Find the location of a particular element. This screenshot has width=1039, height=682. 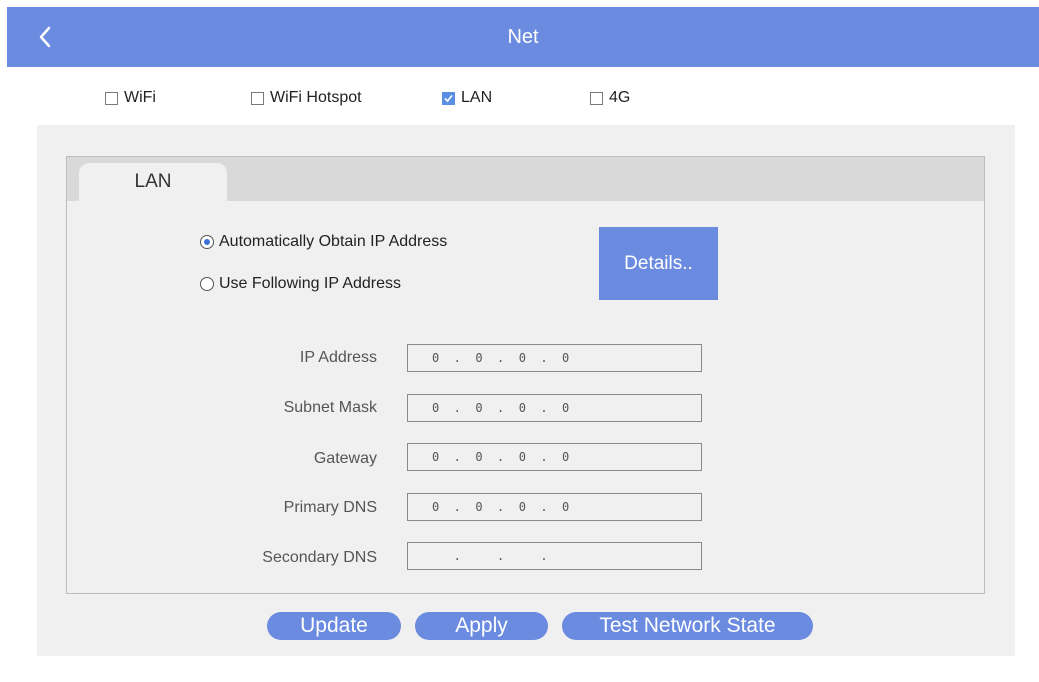

ip-address-input: 0 . 0 . 0 . 0 is located at coordinates (554, 358).